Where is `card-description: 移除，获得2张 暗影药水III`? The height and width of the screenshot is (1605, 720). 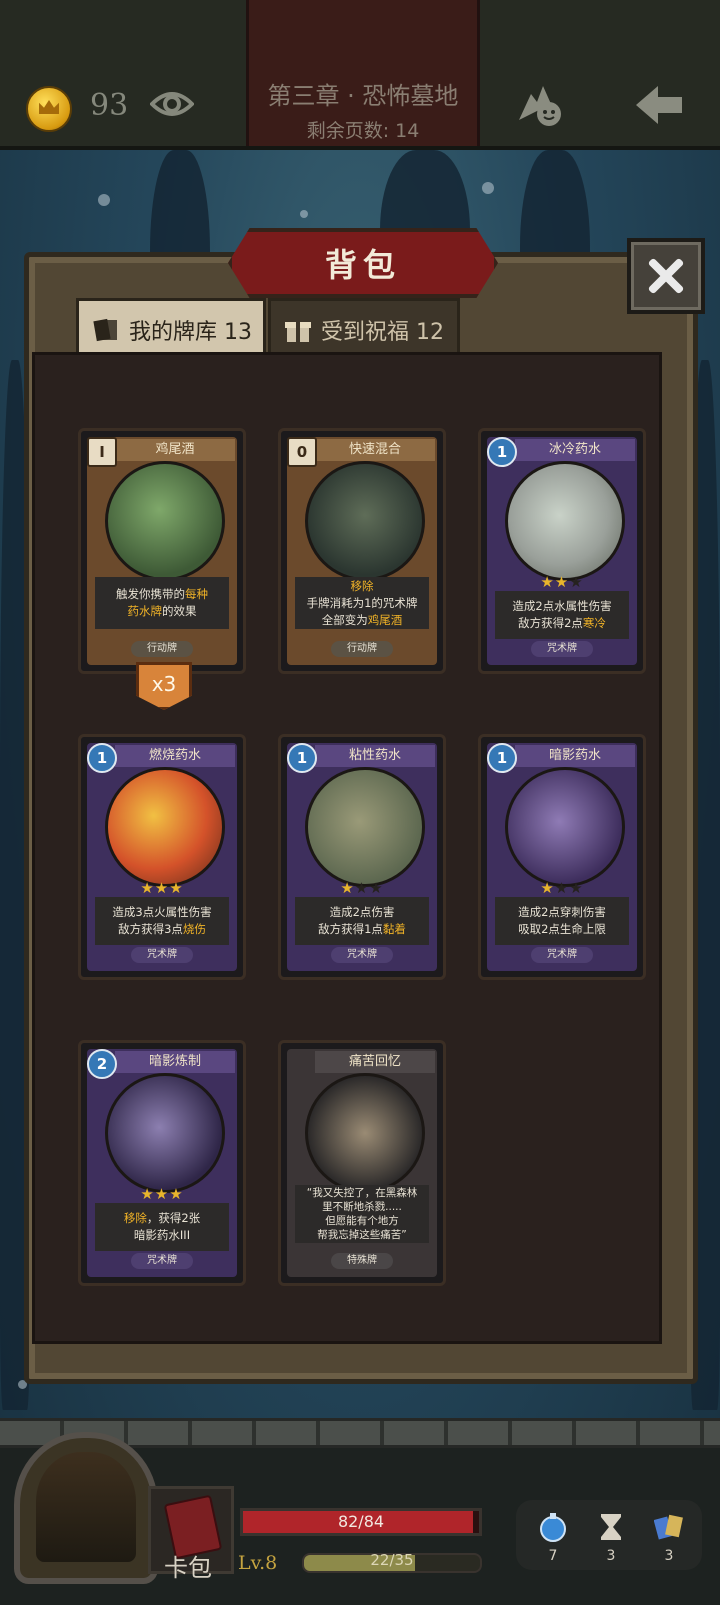 card-description: 移除，获得2张 暗影药水III is located at coordinates (162, 1227).